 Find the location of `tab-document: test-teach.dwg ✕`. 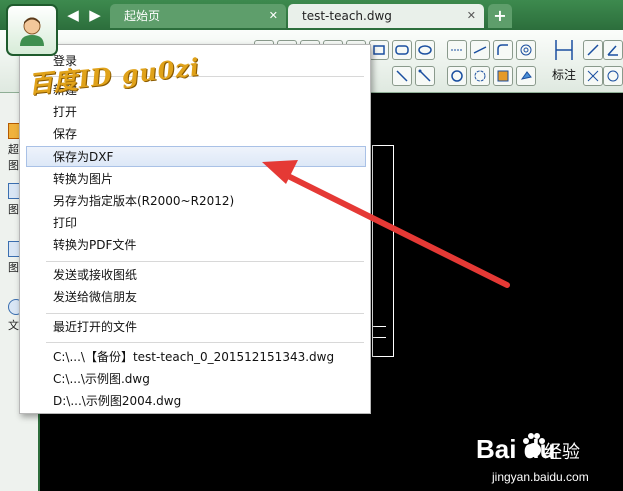

tab-document: test-teach.dwg ✕ is located at coordinates (386, 16).